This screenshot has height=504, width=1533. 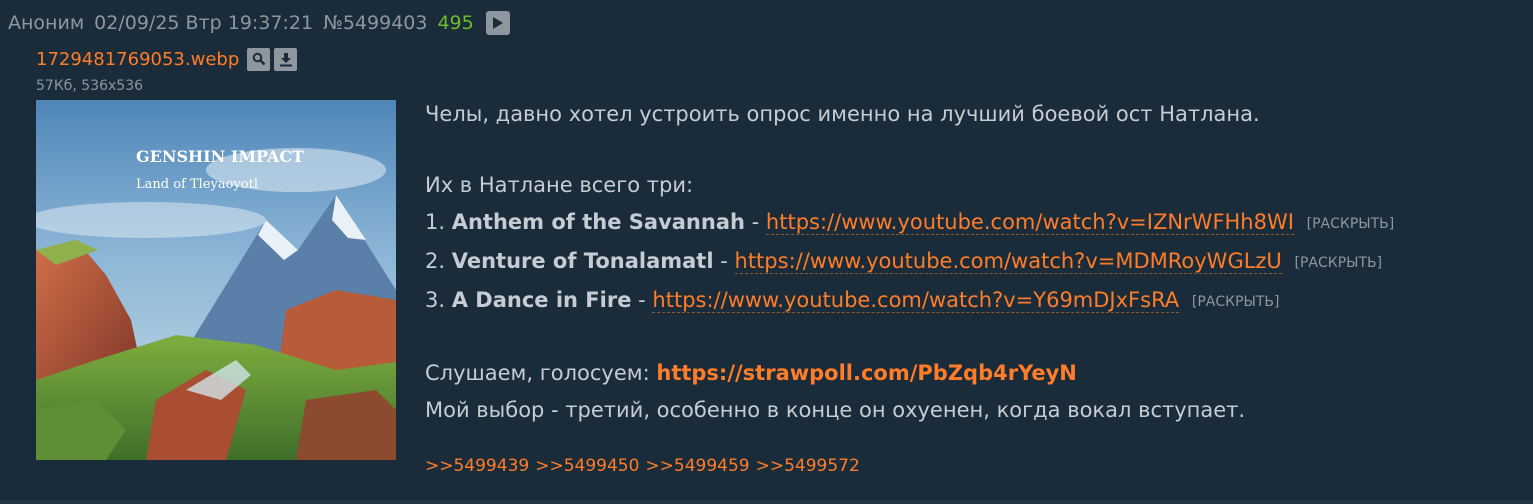 What do you see at coordinates (559, 185) in the screenshot?
I see `message-line: Их в Натлане всего три:` at bounding box center [559, 185].